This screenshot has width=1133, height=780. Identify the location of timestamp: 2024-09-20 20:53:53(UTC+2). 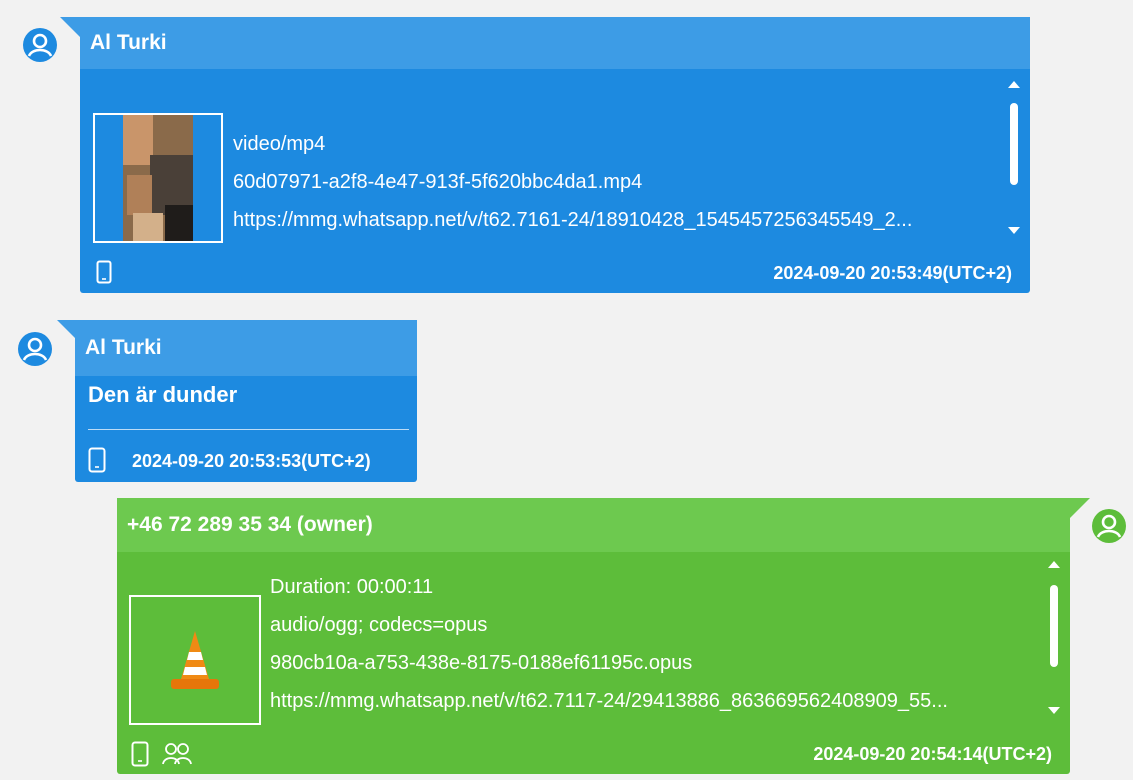
(251, 461).